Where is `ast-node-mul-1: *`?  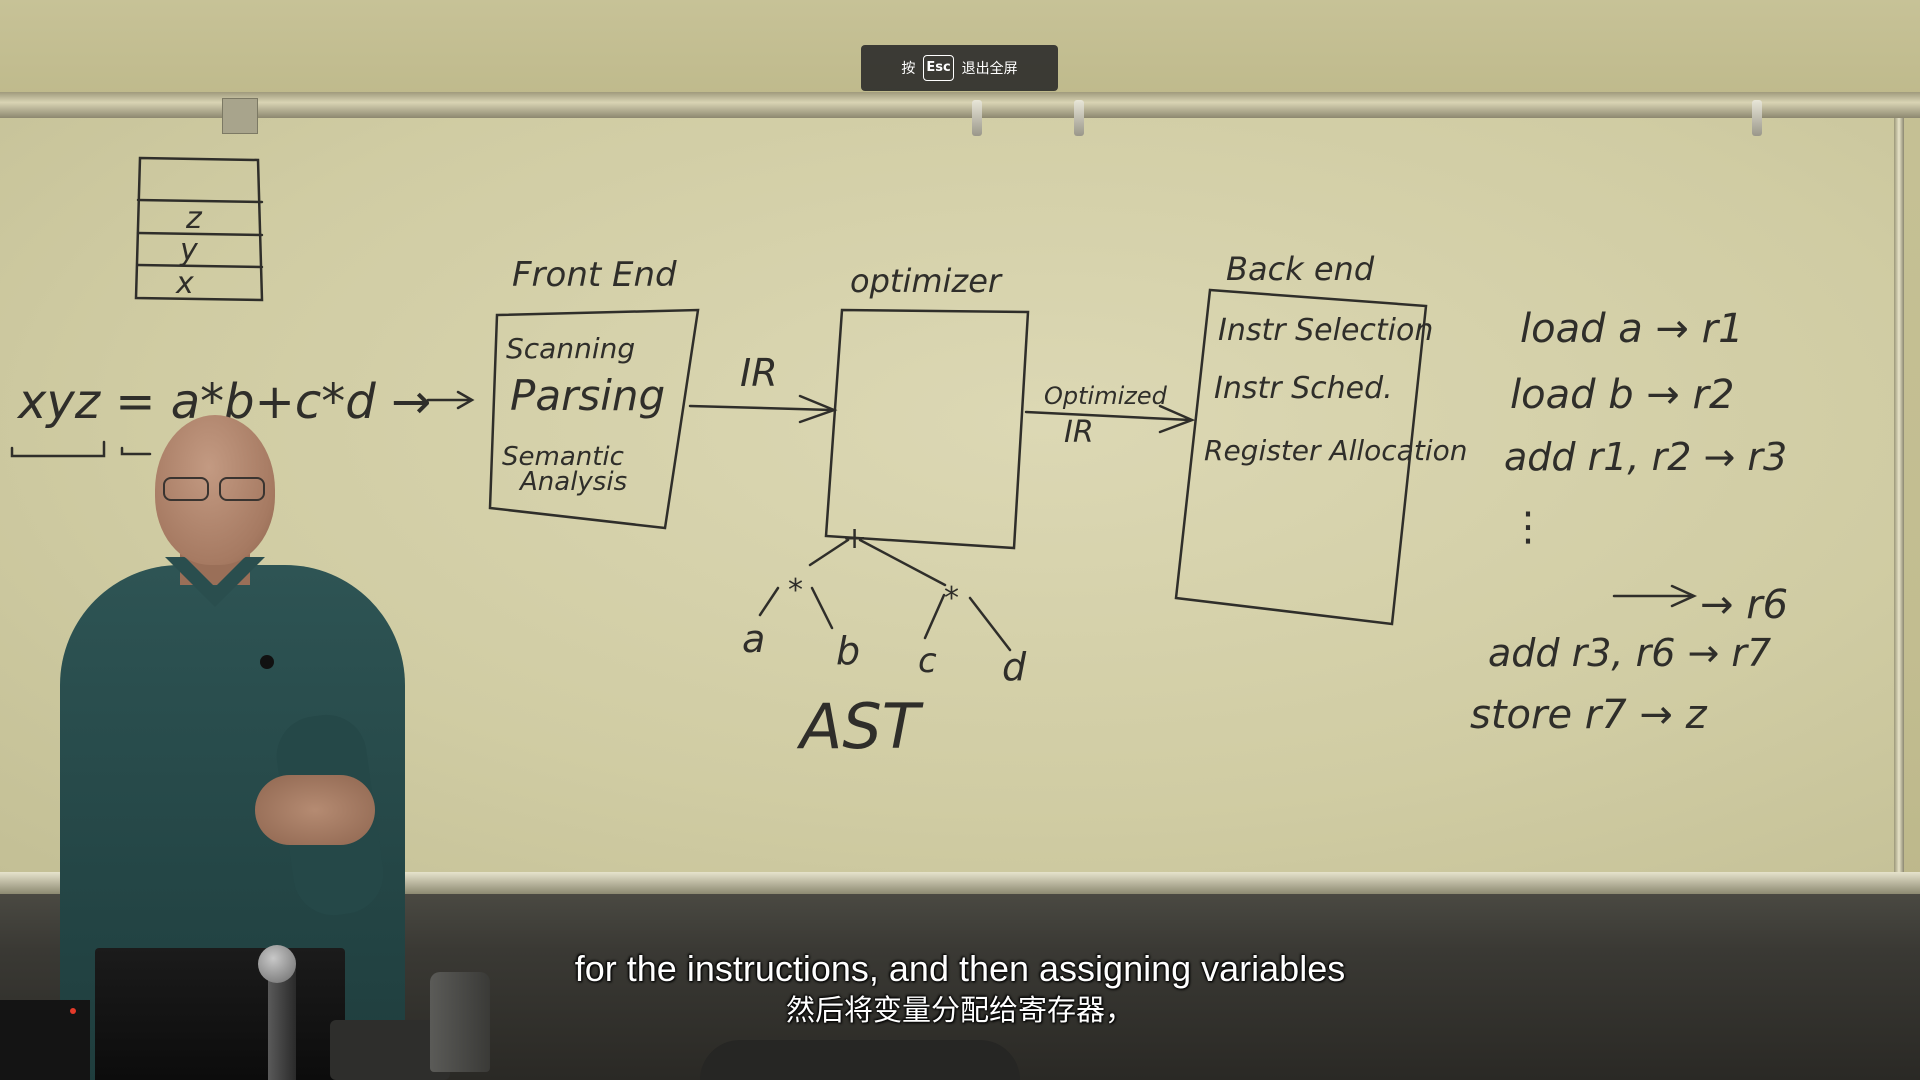
ast-node-mul-1: * is located at coordinates (795, 590).